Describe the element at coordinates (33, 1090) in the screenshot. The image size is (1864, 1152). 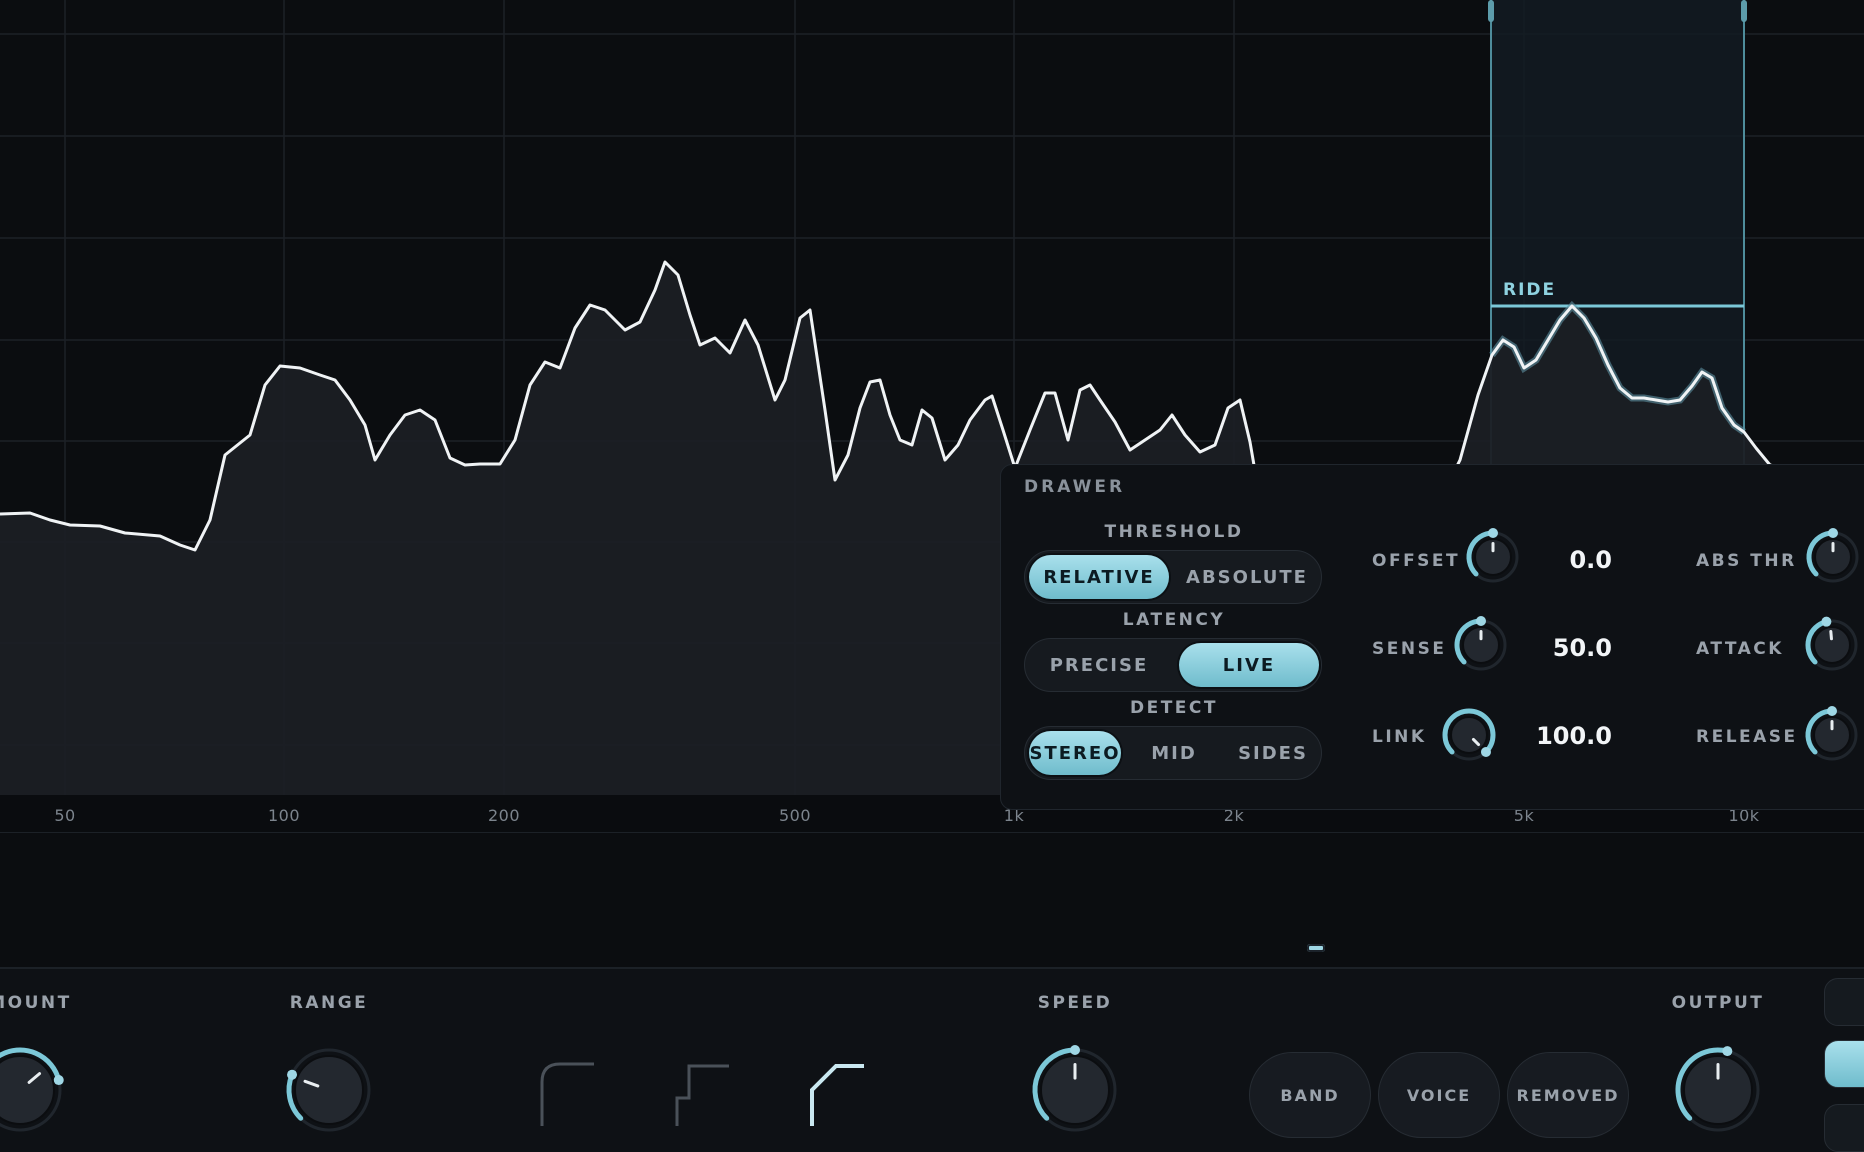
I see `amount-knob` at that location.